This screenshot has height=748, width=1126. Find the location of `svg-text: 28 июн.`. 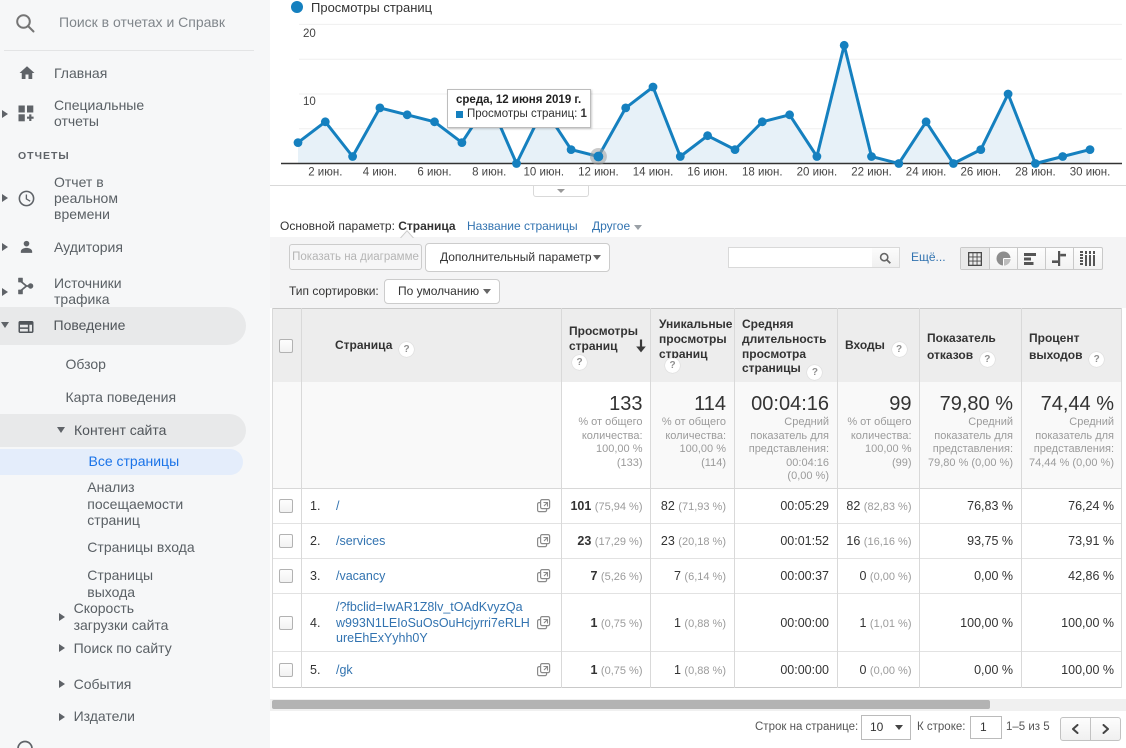

svg-text: 28 июн. is located at coordinates (1035, 173).